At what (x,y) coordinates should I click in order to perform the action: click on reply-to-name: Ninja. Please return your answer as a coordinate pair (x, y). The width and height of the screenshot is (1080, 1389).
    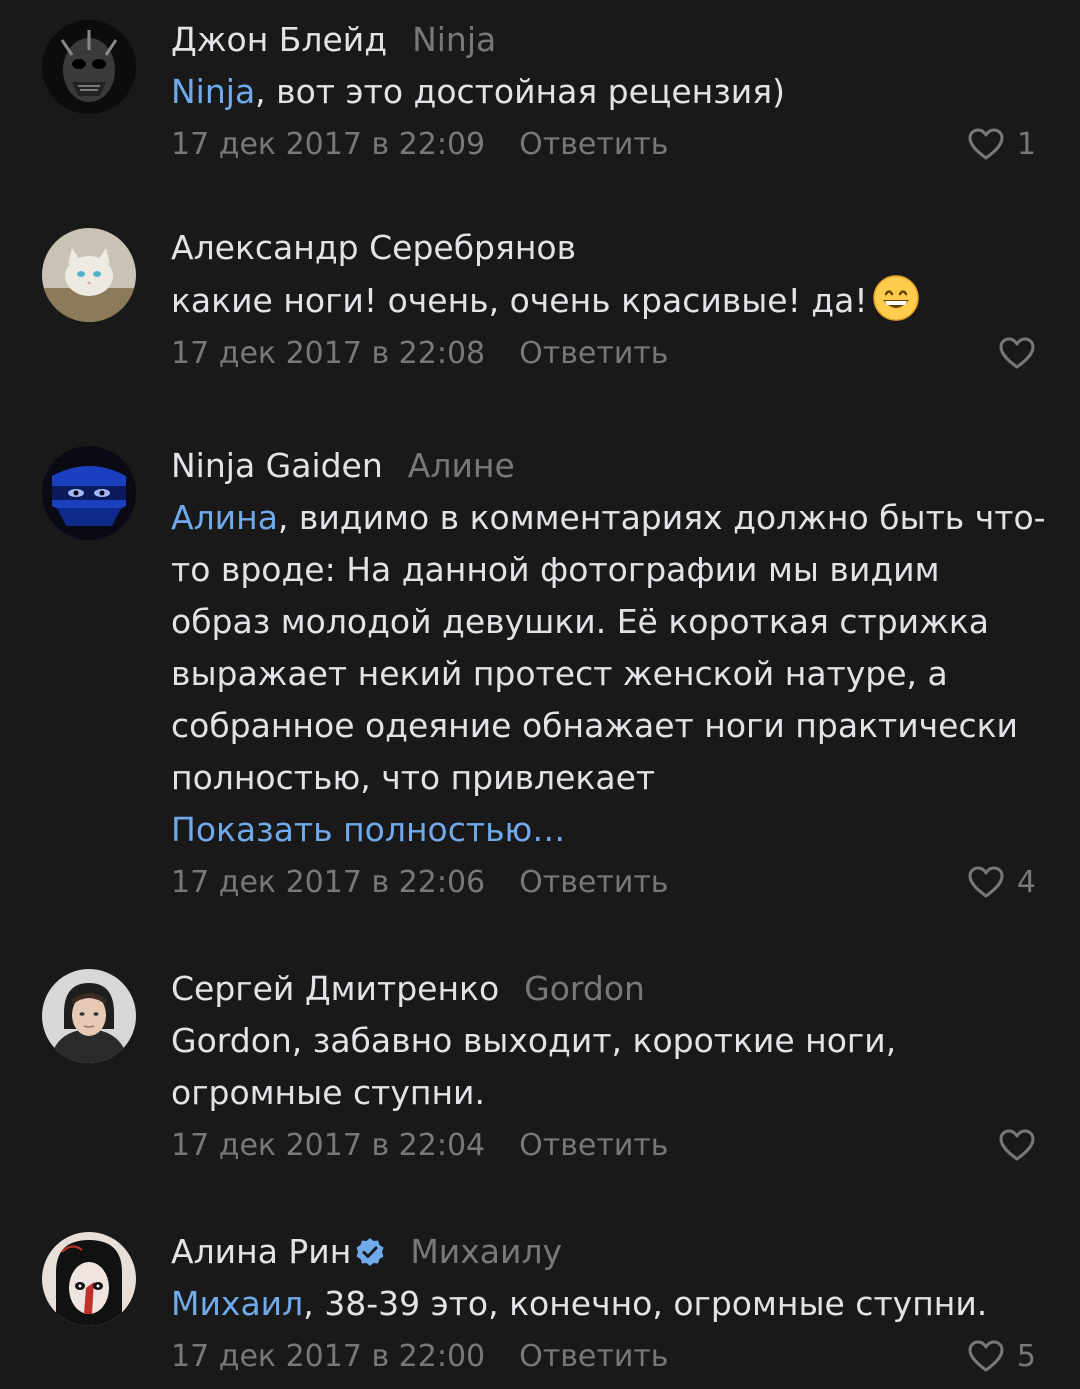
    Looking at the image, I should click on (454, 40).